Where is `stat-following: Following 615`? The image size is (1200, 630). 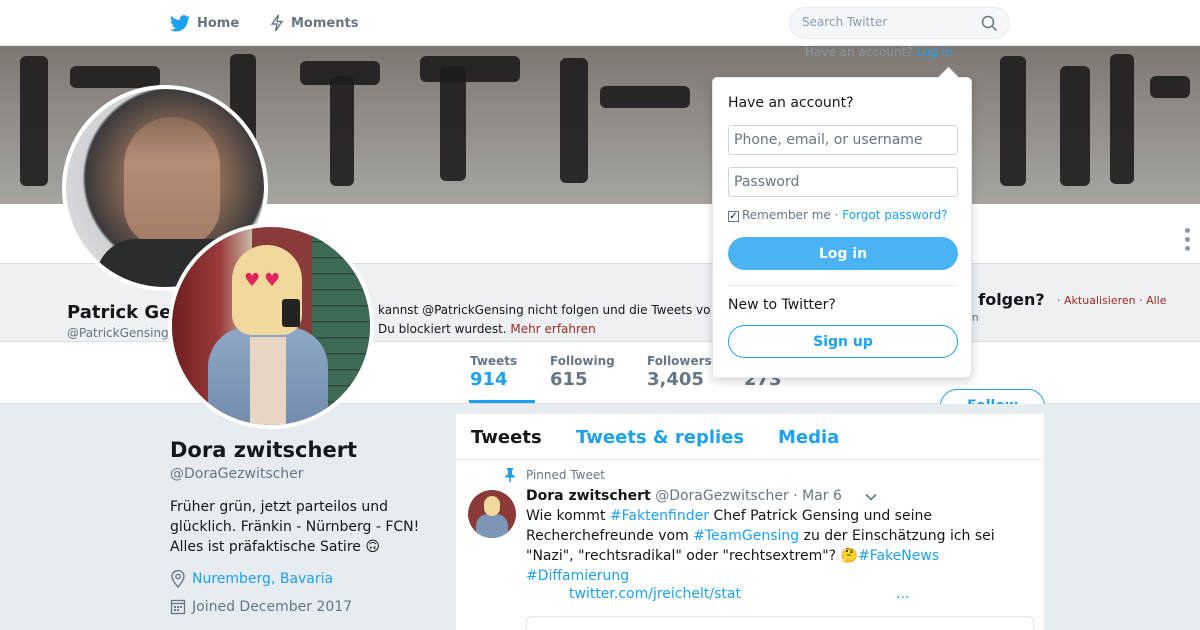 stat-following: Following 615 is located at coordinates (582, 372).